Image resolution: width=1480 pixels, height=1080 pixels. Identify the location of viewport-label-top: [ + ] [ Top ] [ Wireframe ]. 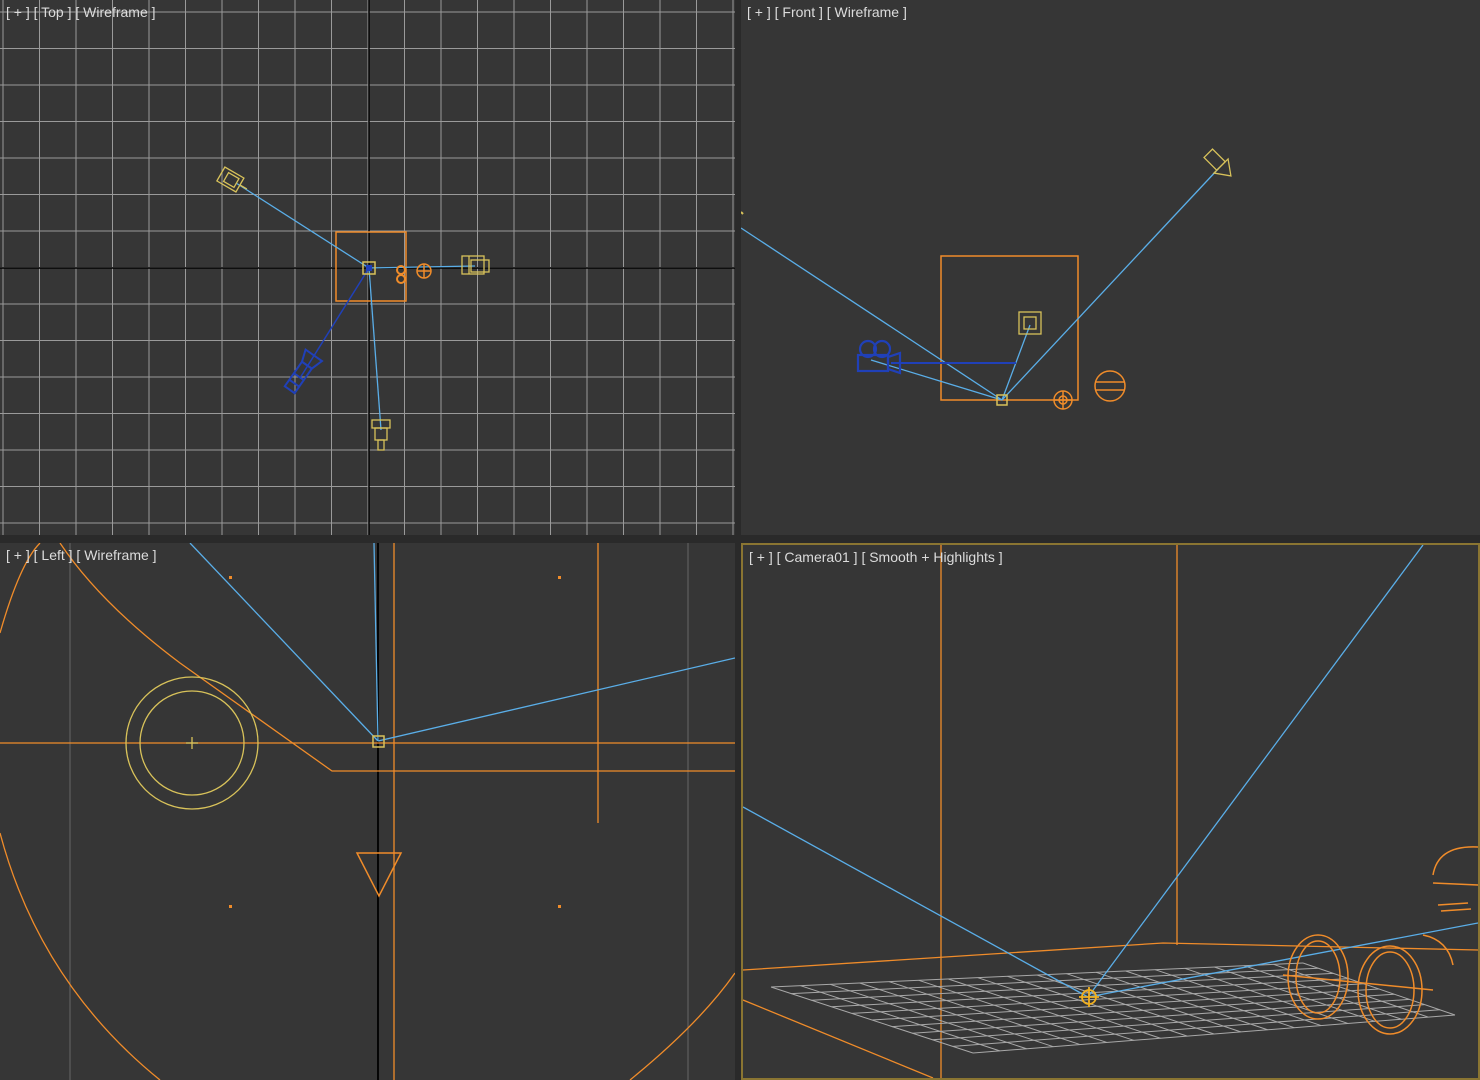
(81, 12).